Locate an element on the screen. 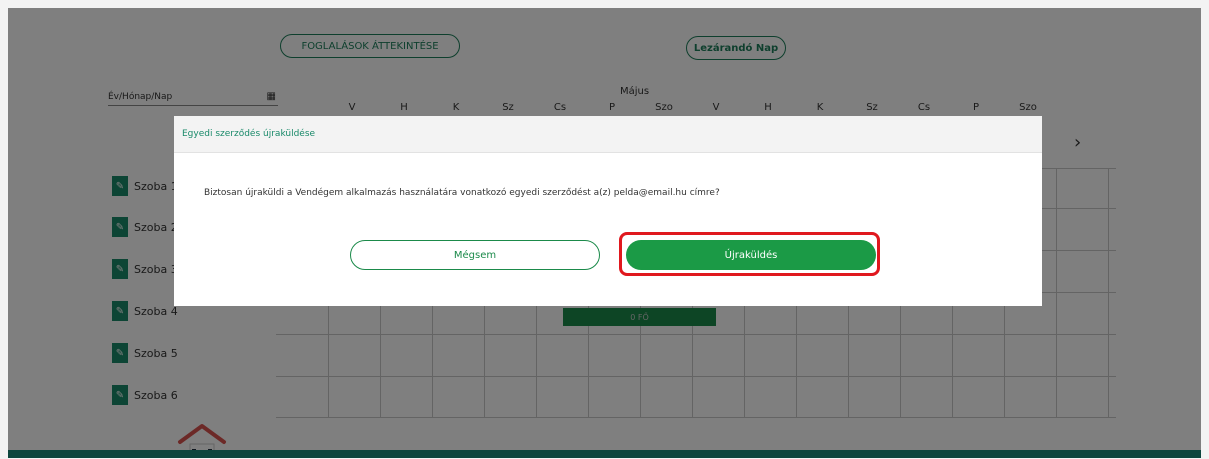  cancel-button: Mégsem is located at coordinates (475, 255).